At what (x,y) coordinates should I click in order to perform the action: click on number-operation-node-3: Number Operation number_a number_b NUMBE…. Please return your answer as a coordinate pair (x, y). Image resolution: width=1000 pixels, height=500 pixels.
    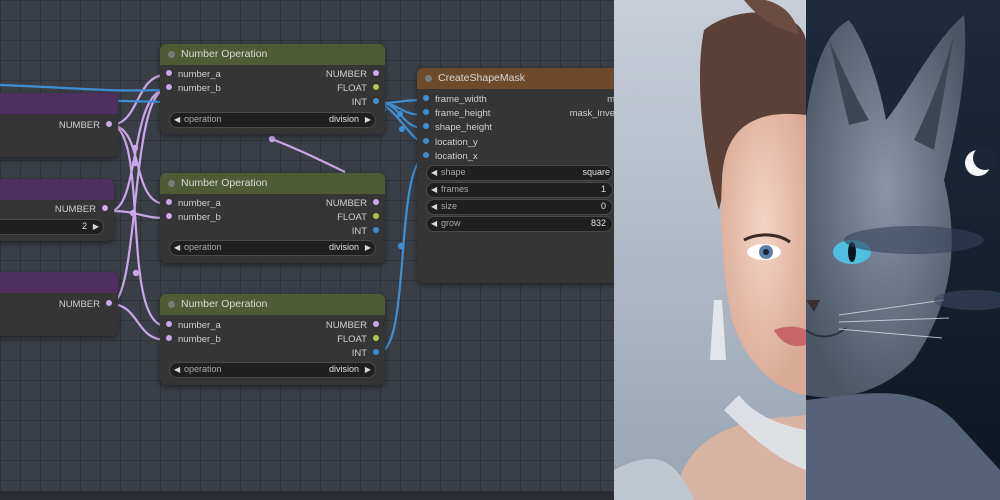
    Looking at the image, I should click on (272, 339).